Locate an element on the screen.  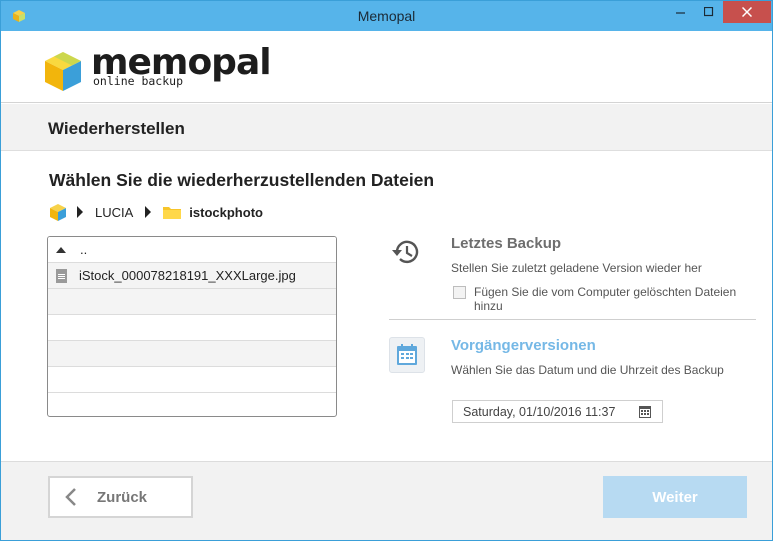
backup-datetime-picker: Saturday, 01/10/2016 11:37 is located at coordinates (557, 411).